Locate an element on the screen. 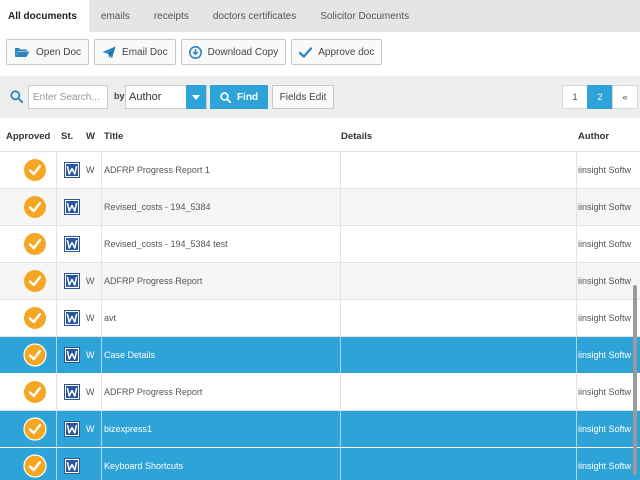 This screenshot has width=640, height=480. fields-edit-button: Fields Edit is located at coordinates (303, 97).